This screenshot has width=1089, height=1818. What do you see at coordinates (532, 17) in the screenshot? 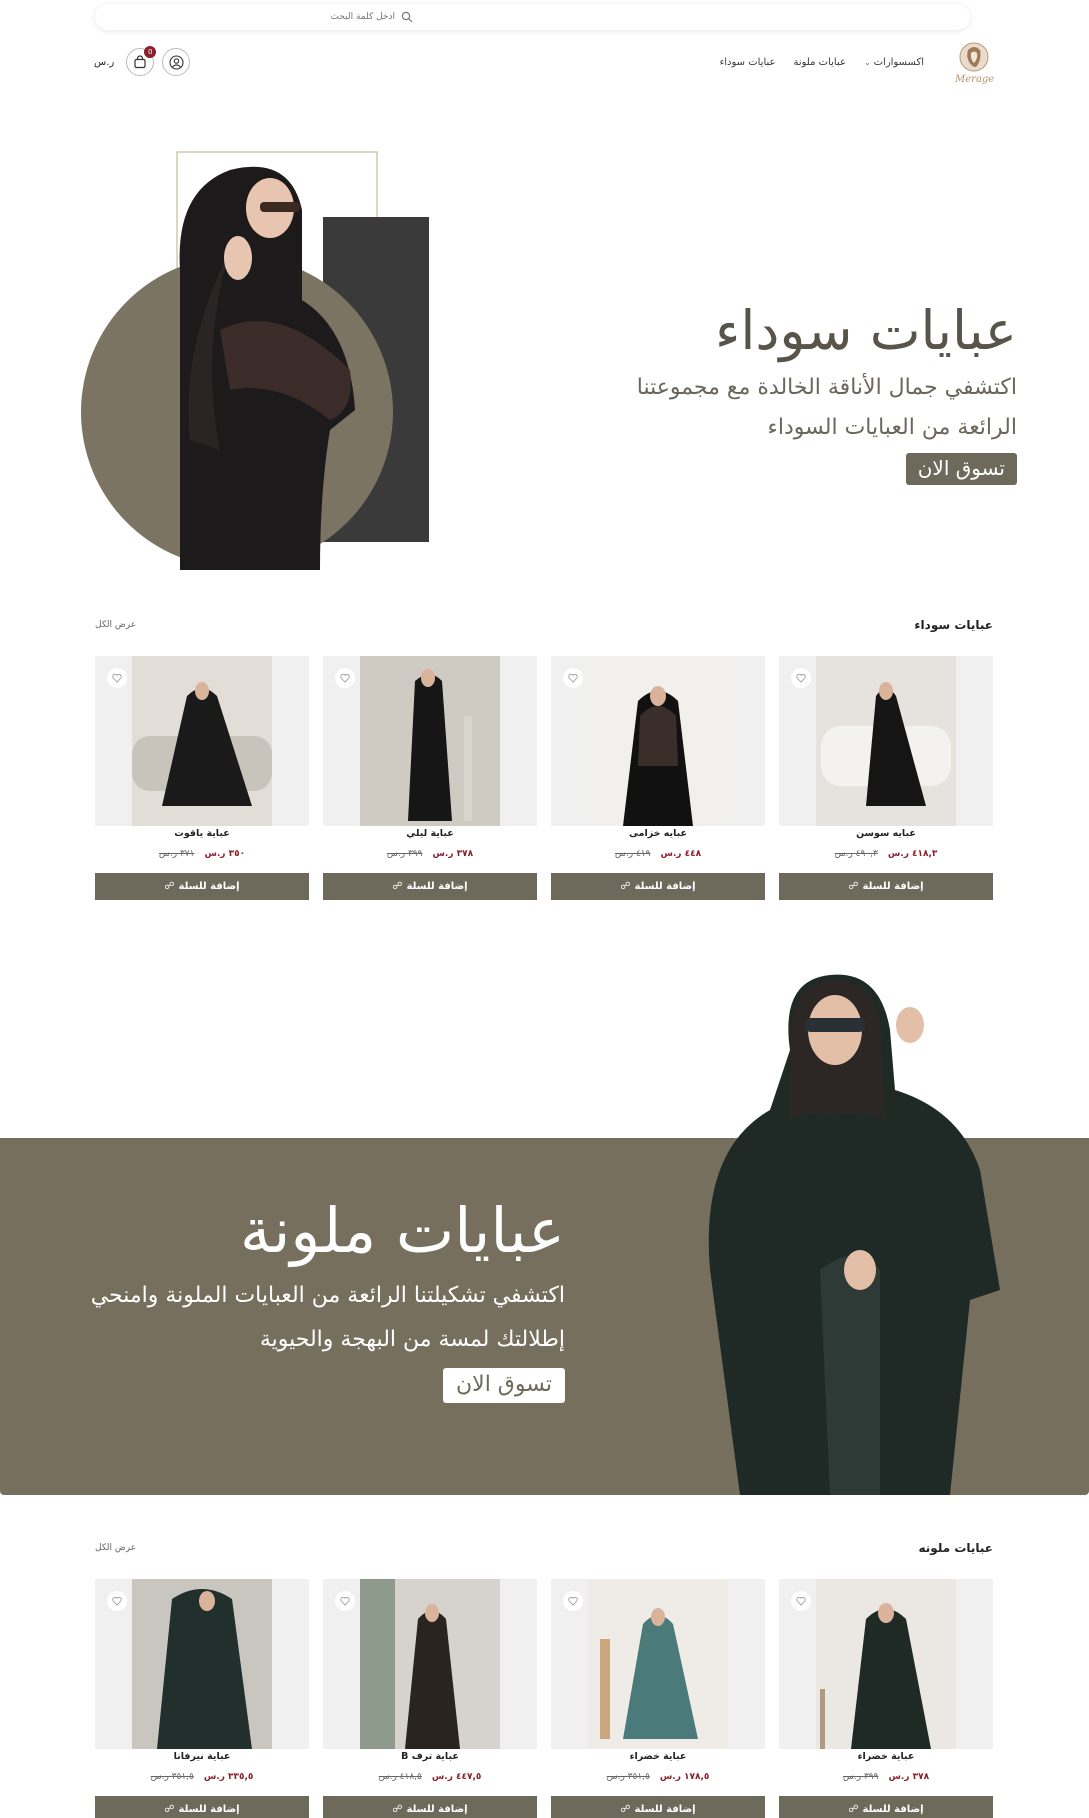
I see `search-bar` at bounding box center [532, 17].